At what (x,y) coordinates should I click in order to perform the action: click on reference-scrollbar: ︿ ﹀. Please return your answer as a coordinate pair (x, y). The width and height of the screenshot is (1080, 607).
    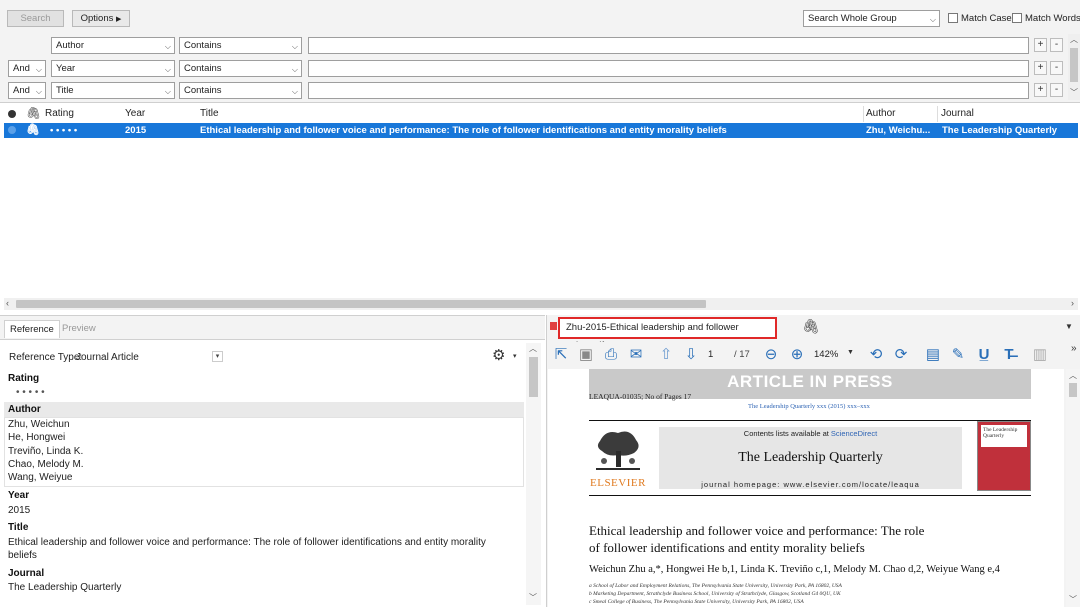
    Looking at the image, I should click on (533, 474).